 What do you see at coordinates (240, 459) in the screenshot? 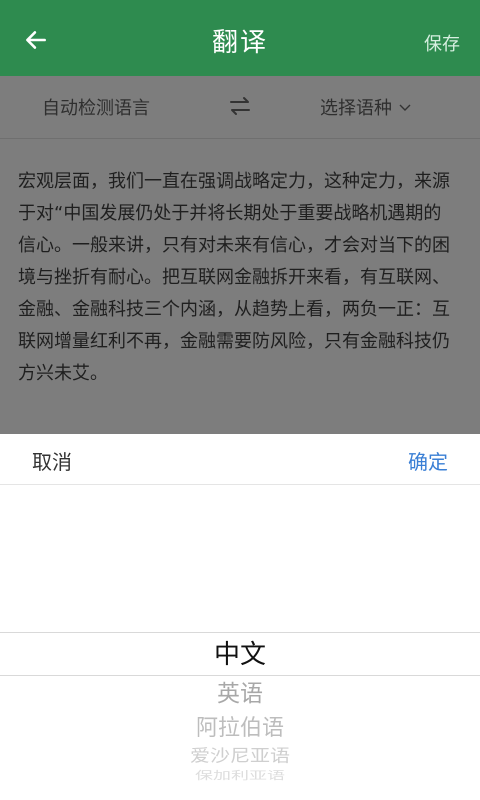
I see `picker-toolbar: 取消 确定` at bounding box center [240, 459].